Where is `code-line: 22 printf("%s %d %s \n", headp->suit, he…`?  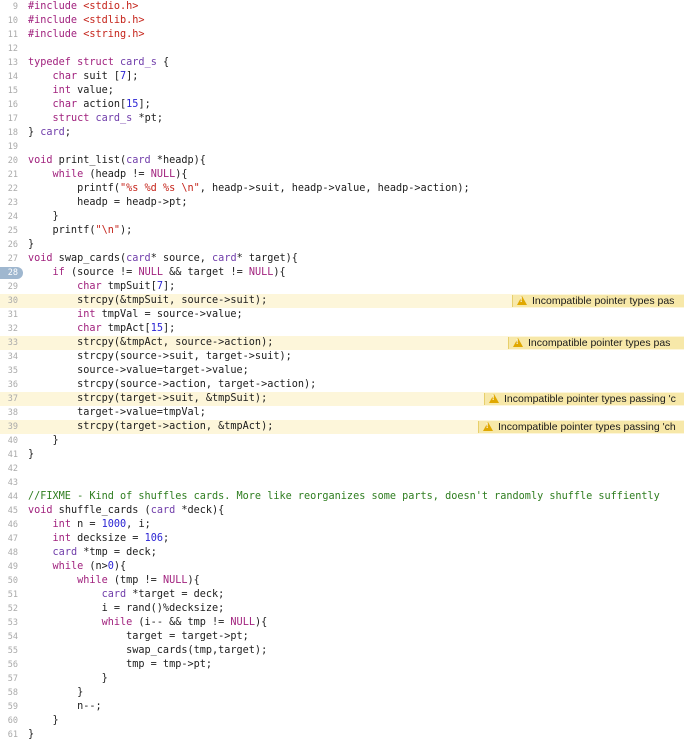 code-line: 22 printf("%s %d %s \n", headp->suit, he… is located at coordinates (342, 189).